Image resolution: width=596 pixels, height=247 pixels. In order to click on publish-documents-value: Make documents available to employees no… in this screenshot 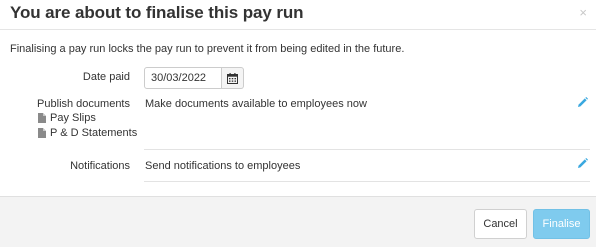, I will do `click(256, 104)`.